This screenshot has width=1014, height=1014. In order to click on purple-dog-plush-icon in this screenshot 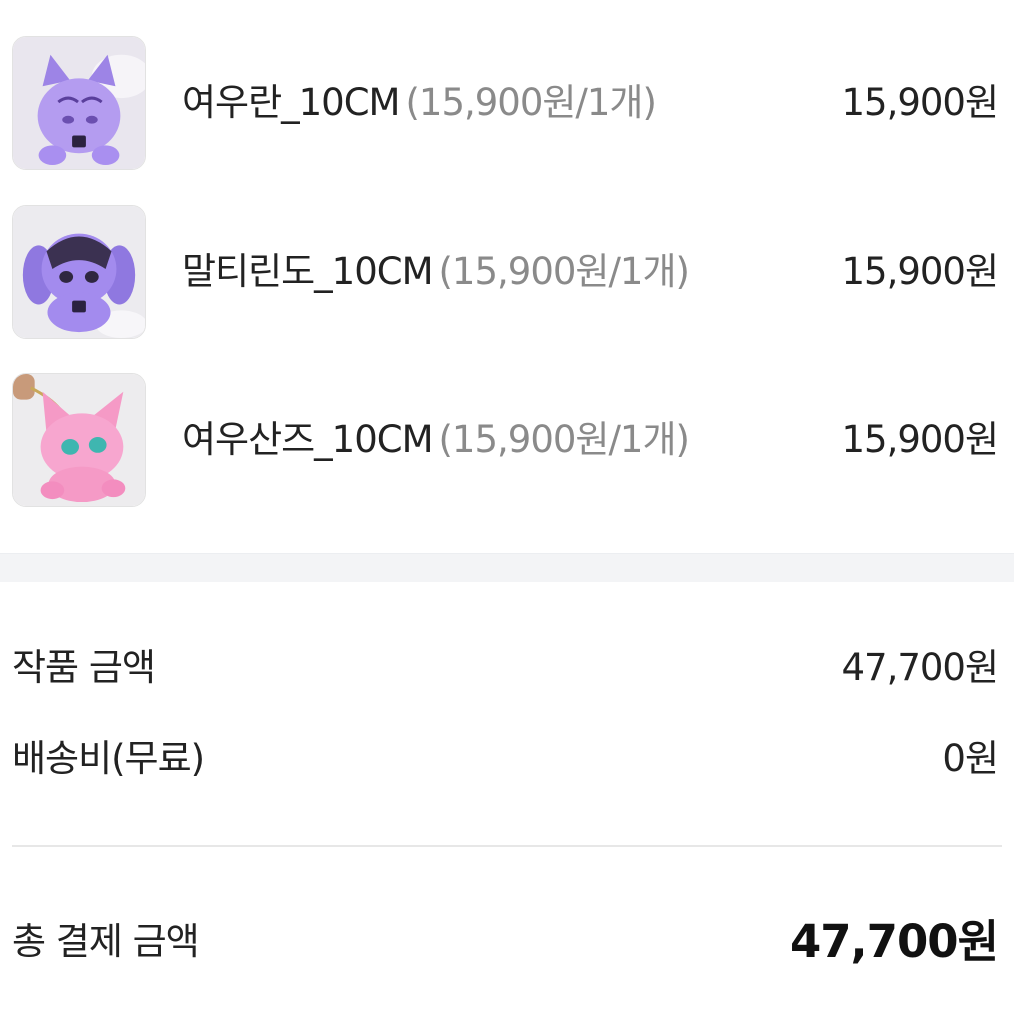, I will do `click(79, 272)`.